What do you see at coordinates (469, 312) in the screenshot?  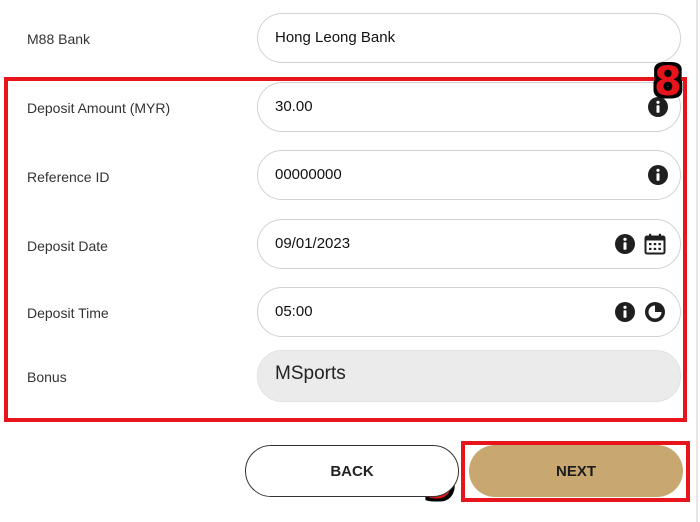 I see `deposit-time-input: 05:00` at bounding box center [469, 312].